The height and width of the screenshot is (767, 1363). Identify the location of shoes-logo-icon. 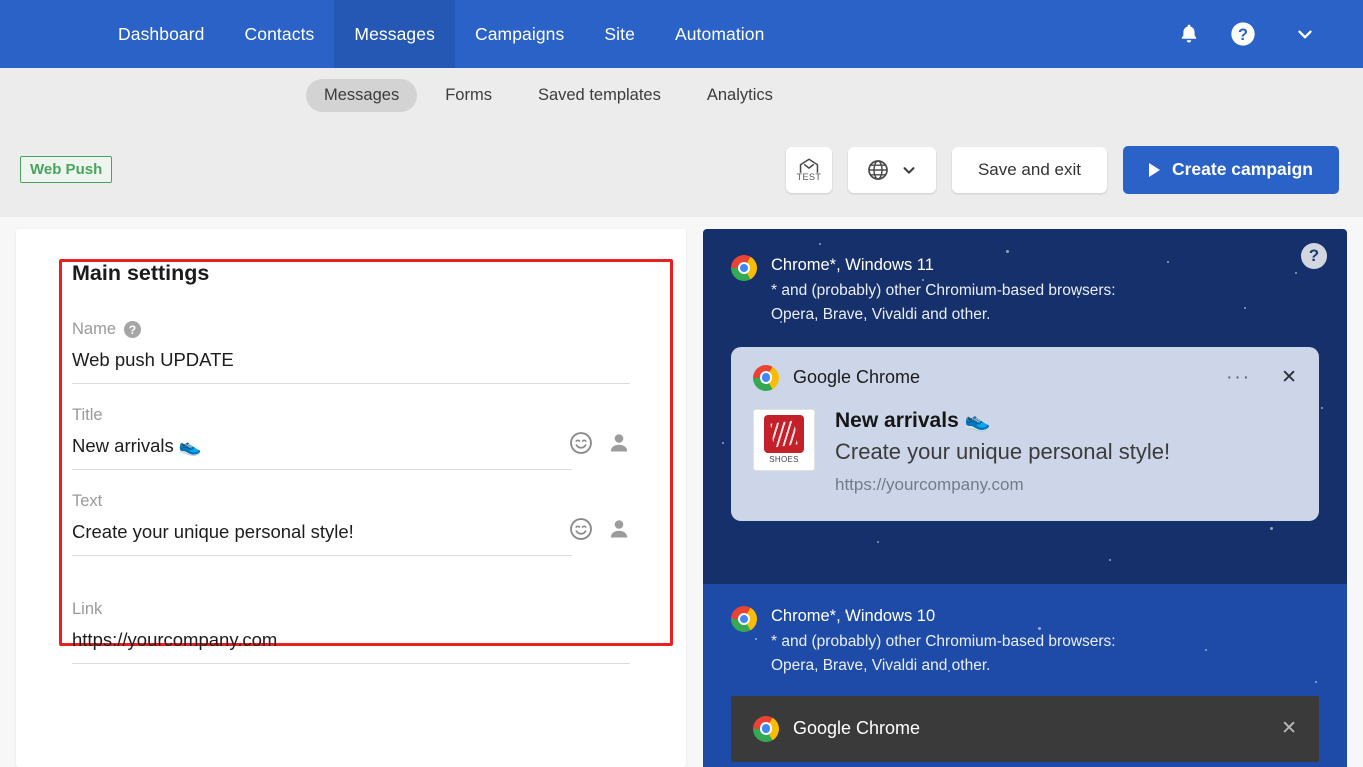
(784, 434).